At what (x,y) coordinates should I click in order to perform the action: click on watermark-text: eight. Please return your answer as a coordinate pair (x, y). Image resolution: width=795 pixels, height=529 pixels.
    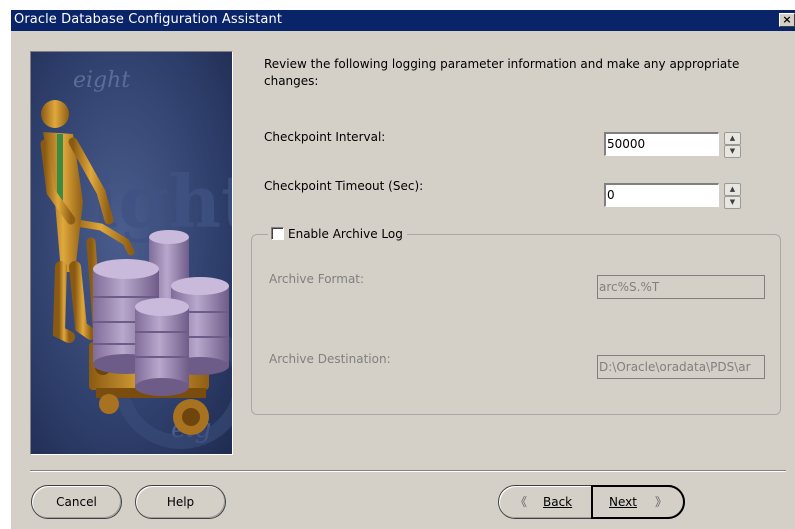
    Looking at the image, I should click on (101, 80).